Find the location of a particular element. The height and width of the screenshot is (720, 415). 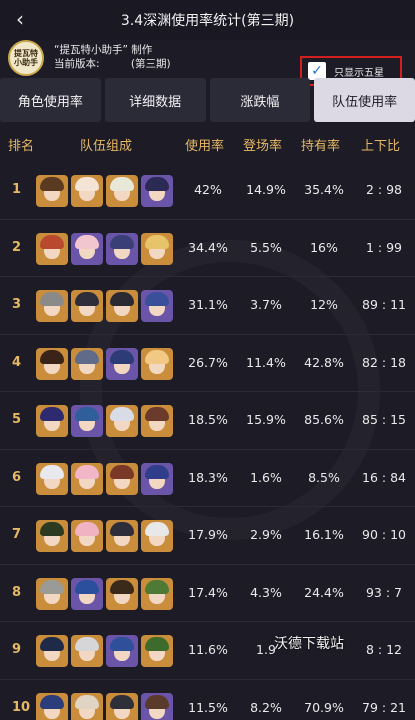

usage-rate: 18.5% is located at coordinates (208, 419).